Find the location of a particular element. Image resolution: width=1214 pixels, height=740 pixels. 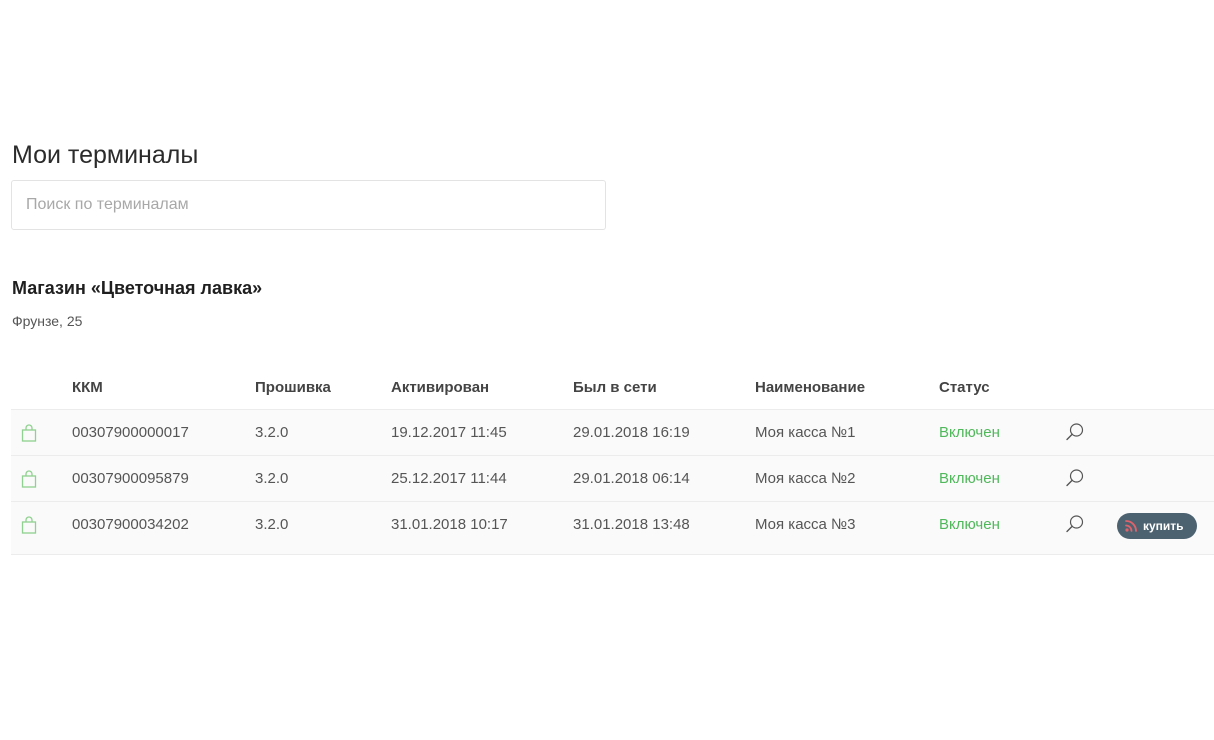

cell-activated: 25.12.2017 11:44 is located at coordinates (449, 478).